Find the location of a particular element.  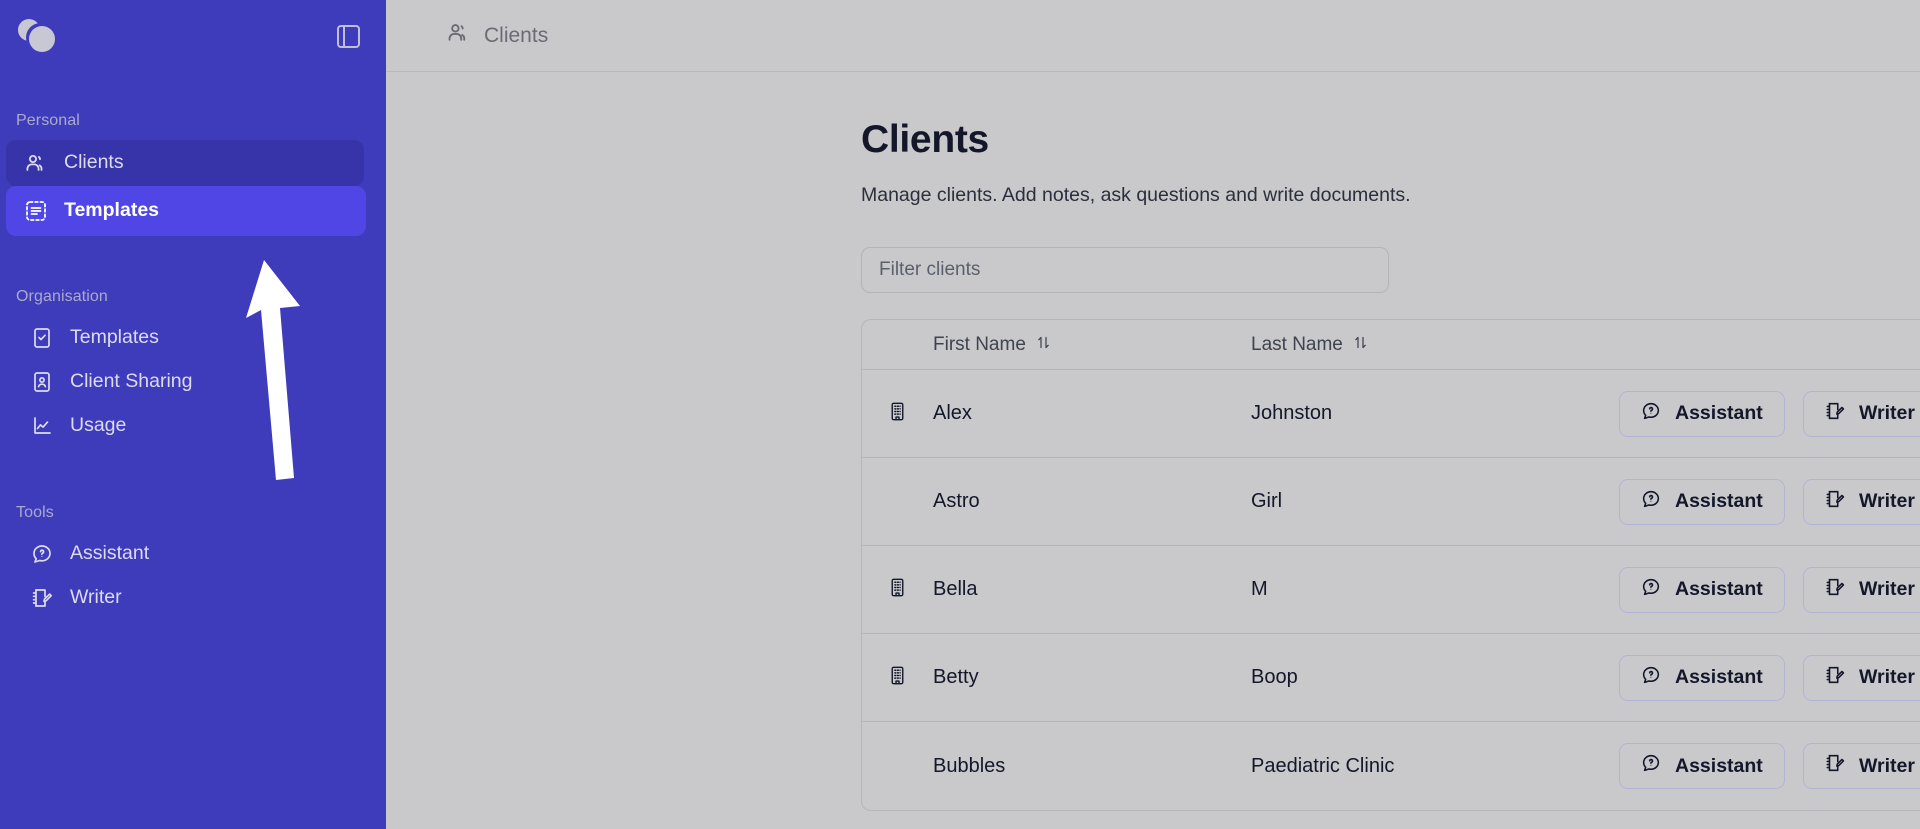

sidebar-item-label: Assistant is located at coordinates (110, 553).